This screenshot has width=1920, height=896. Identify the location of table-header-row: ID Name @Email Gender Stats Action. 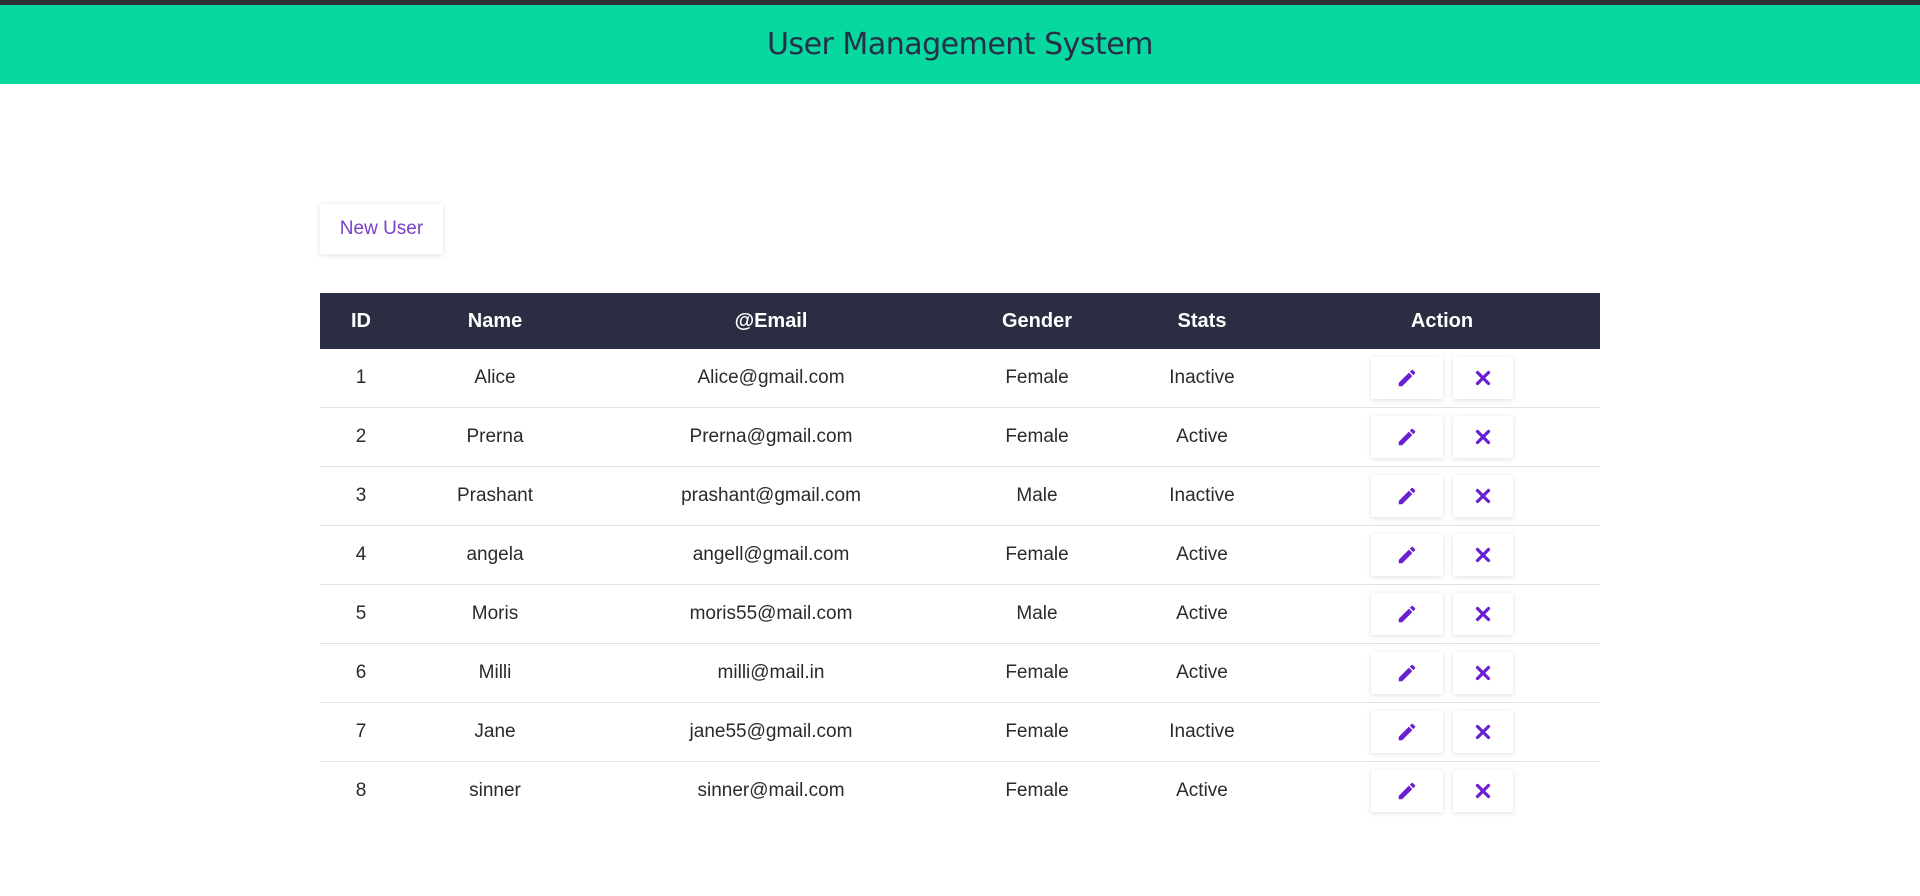
(960, 321).